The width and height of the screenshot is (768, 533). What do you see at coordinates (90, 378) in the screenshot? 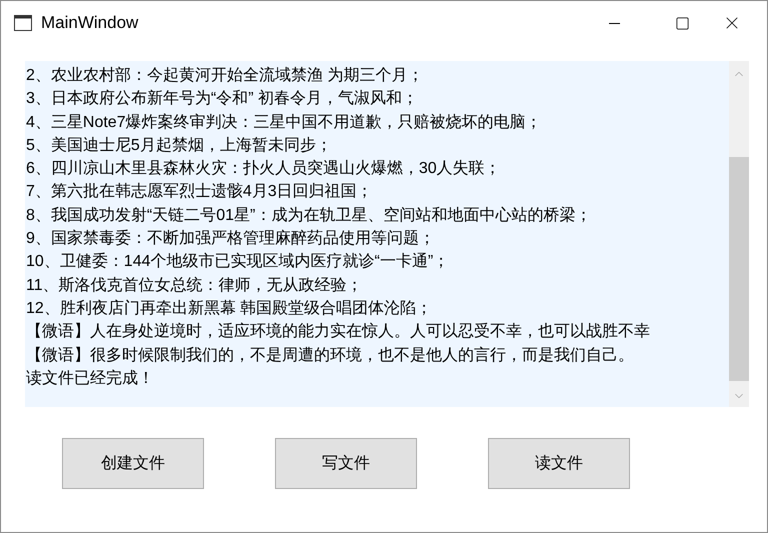
I see `text-line: 读文件已经完成！` at bounding box center [90, 378].